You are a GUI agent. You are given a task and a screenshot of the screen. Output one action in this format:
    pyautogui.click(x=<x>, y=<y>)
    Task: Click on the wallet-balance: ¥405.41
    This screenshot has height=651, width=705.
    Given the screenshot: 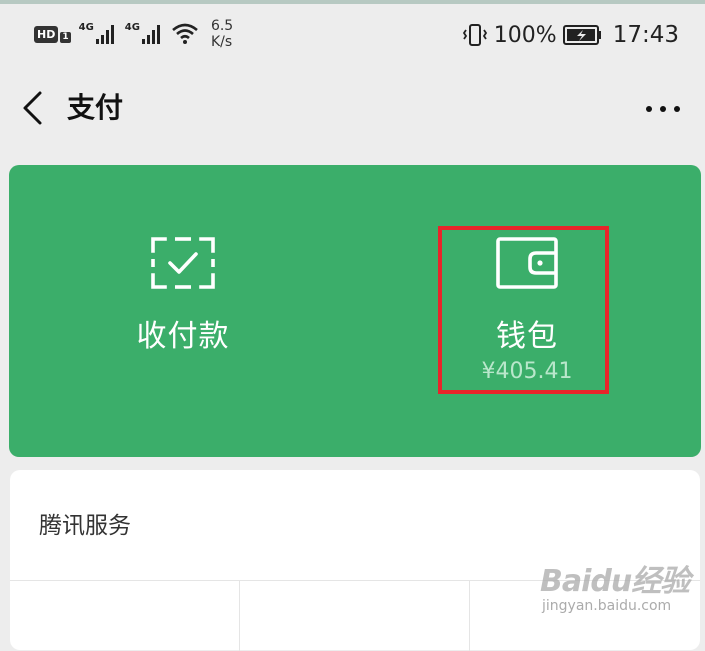 What is the action you would take?
    pyautogui.click(x=527, y=371)
    